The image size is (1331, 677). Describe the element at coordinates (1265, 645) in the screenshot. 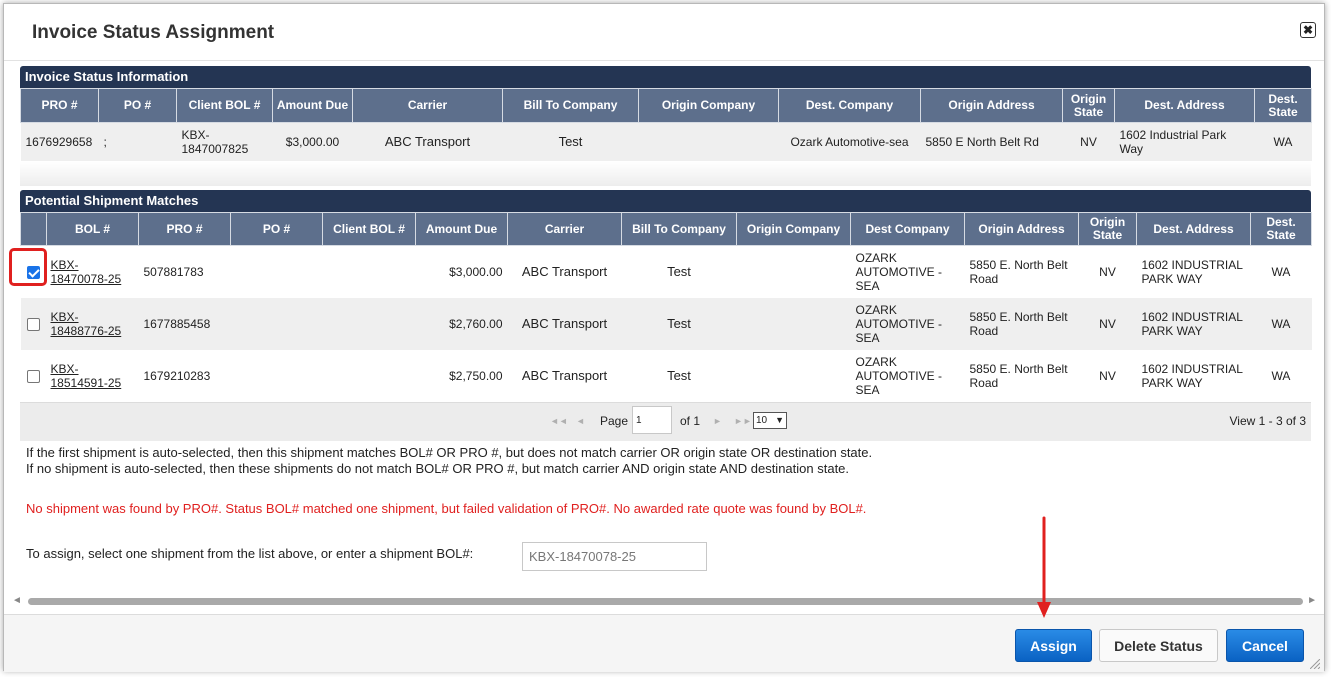

I see `cancel-button: Cancel` at that location.